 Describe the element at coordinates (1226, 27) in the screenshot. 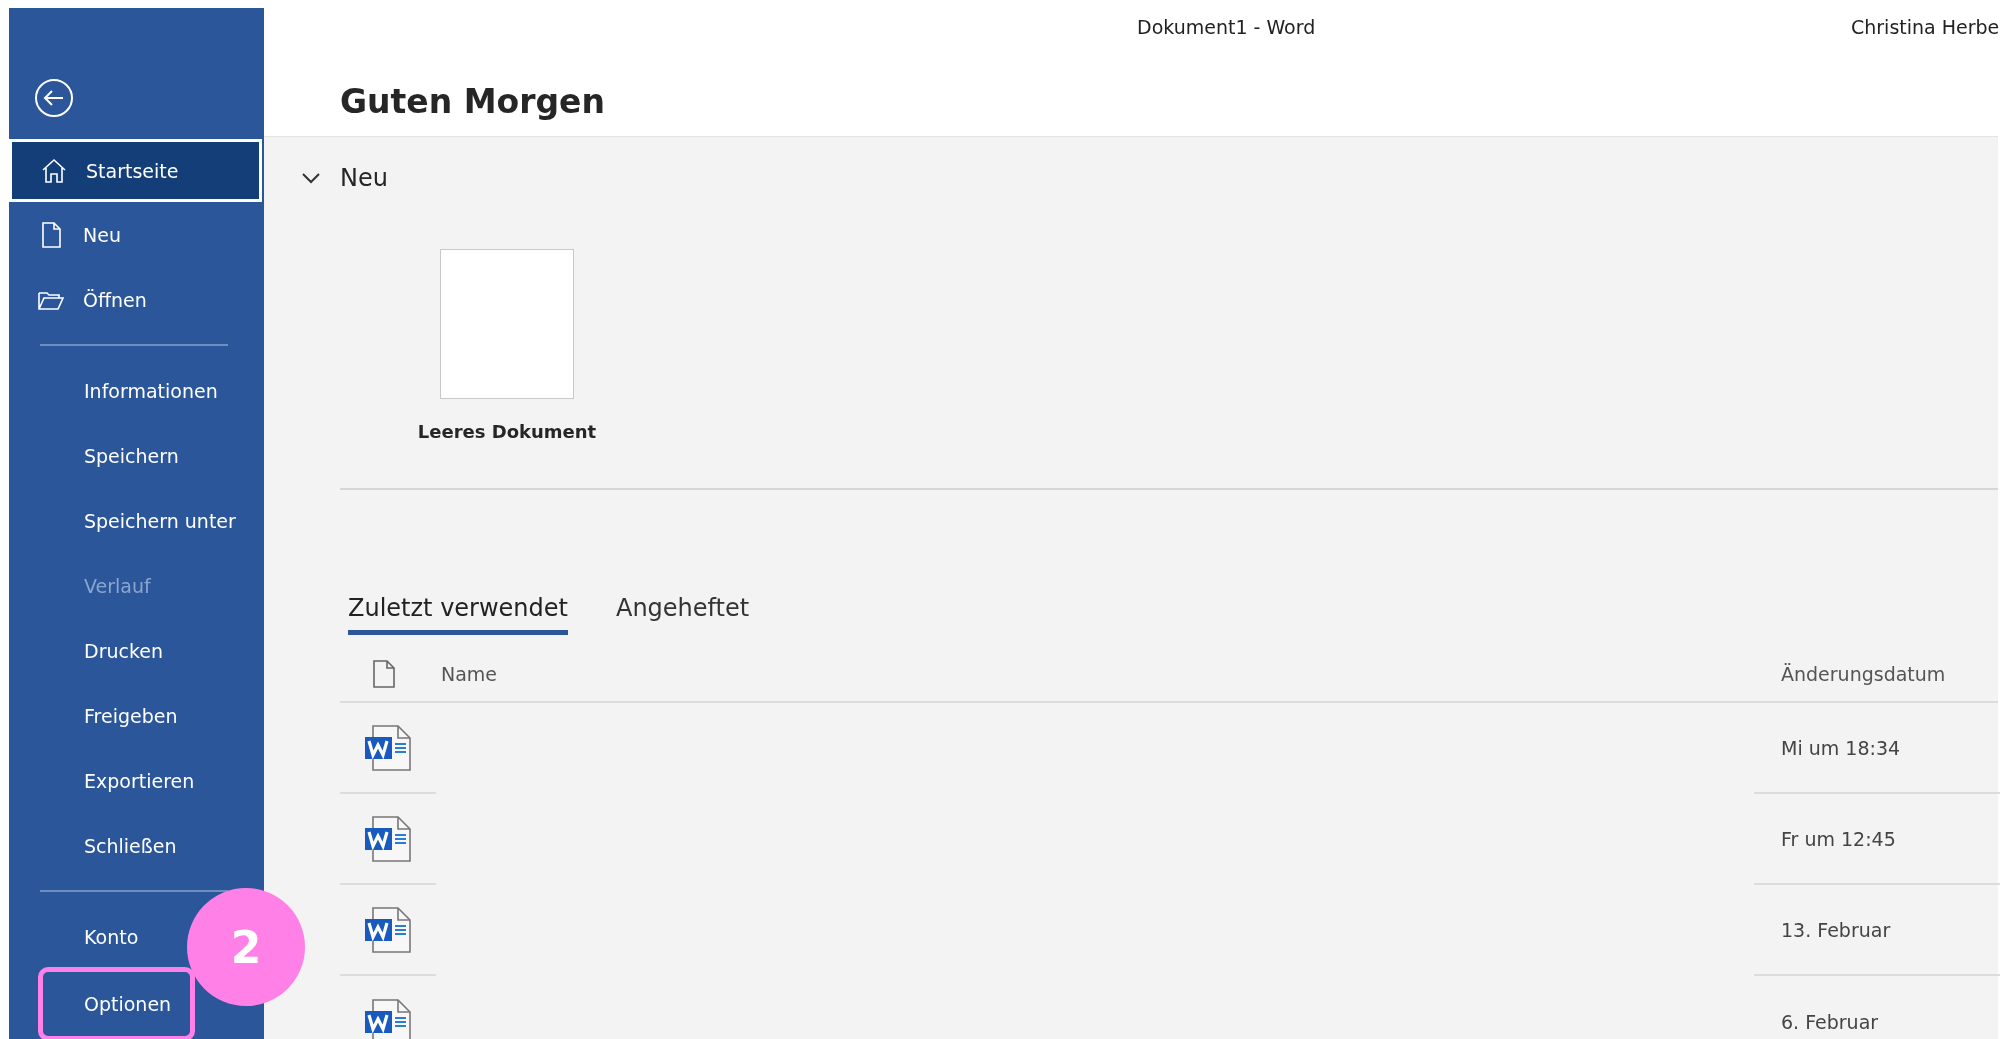

I see `window-title: Dokument1 - Word` at that location.